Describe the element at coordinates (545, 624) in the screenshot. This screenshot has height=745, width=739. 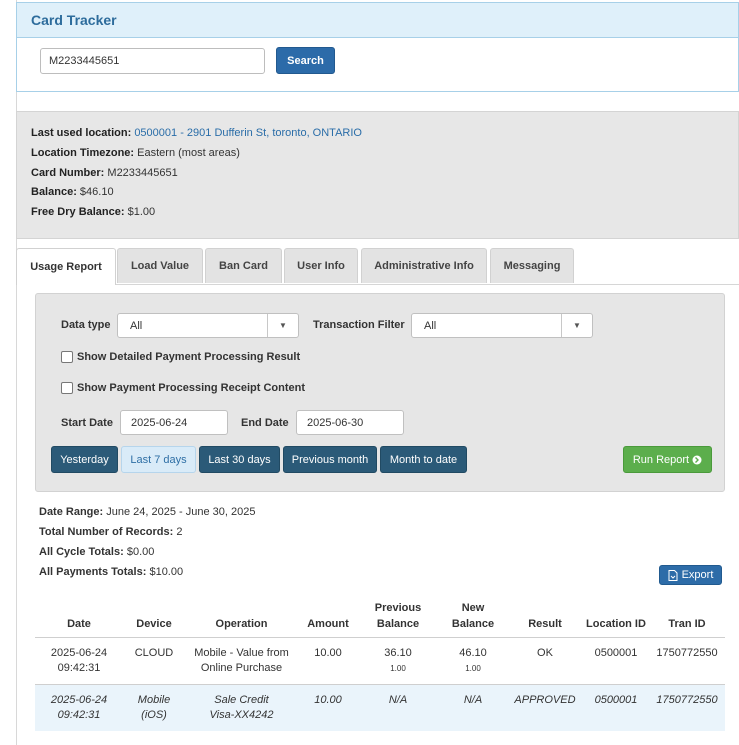
I see `col-header-result: Result` at that location.